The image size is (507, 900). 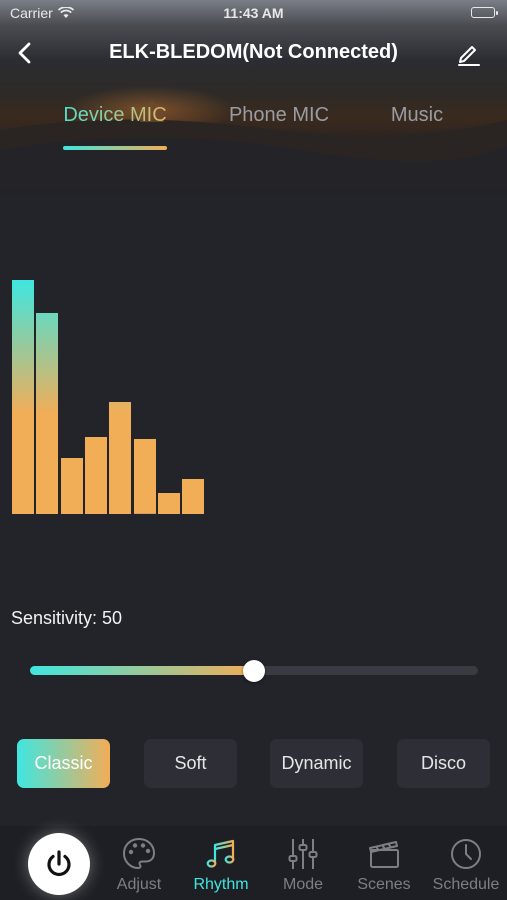 I want to click on power-button, so click(x=59, y=864).